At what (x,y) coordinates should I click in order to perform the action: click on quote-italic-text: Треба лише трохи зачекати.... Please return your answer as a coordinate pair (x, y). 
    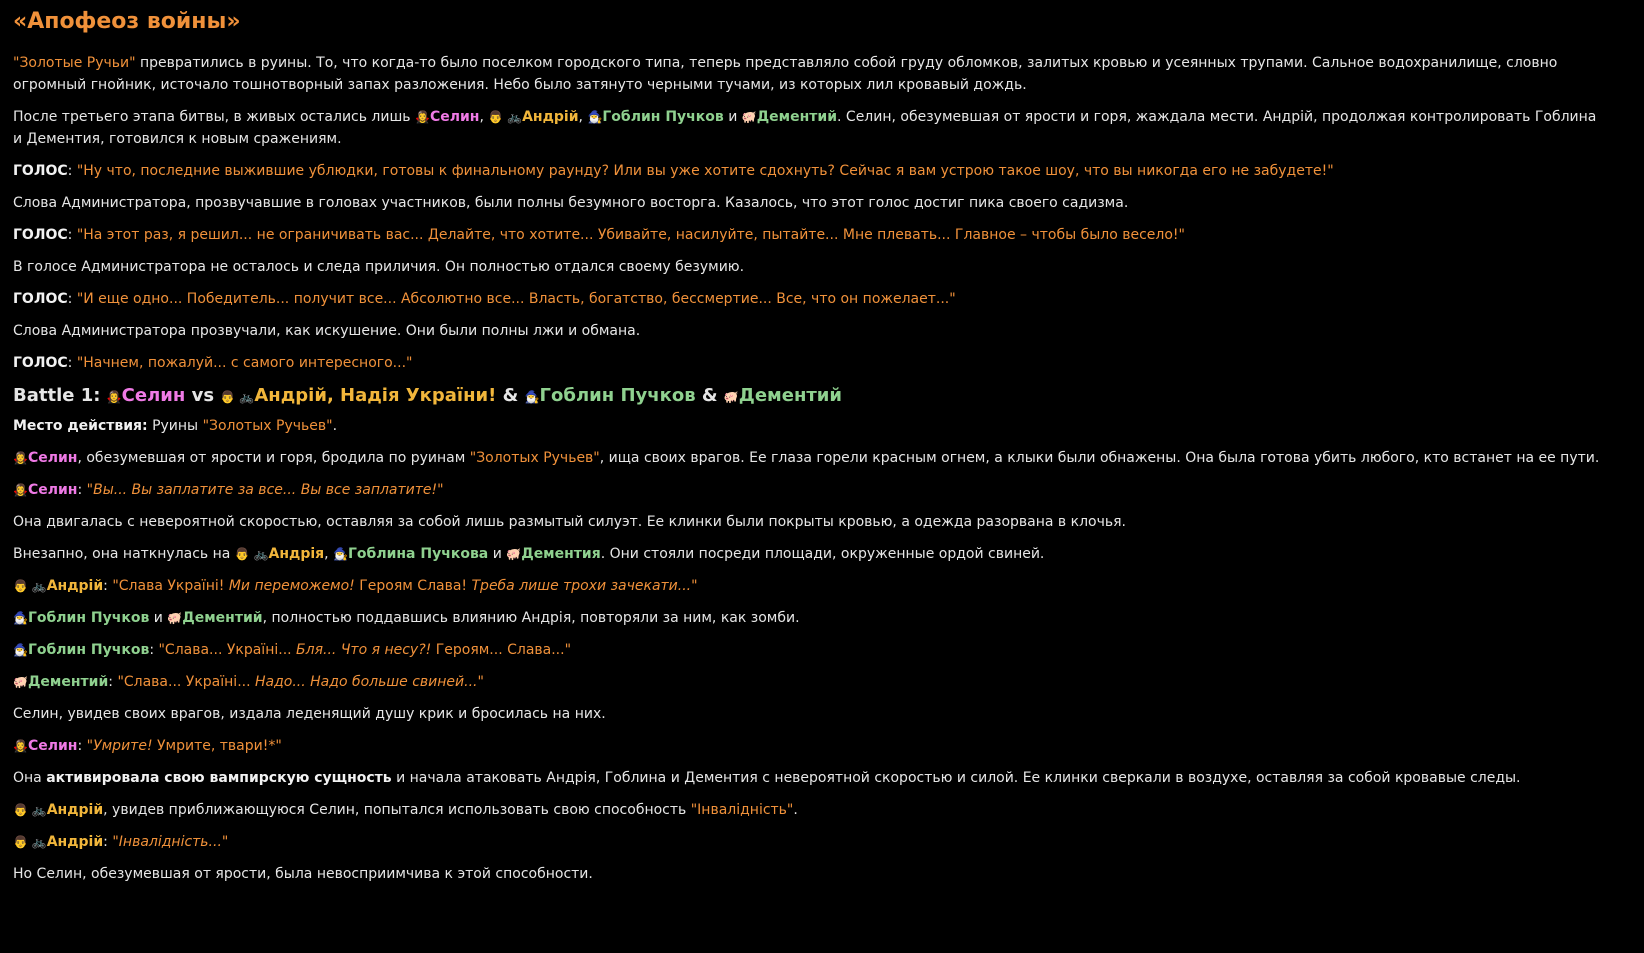
    Looking at the image, I should click on (581, 586).